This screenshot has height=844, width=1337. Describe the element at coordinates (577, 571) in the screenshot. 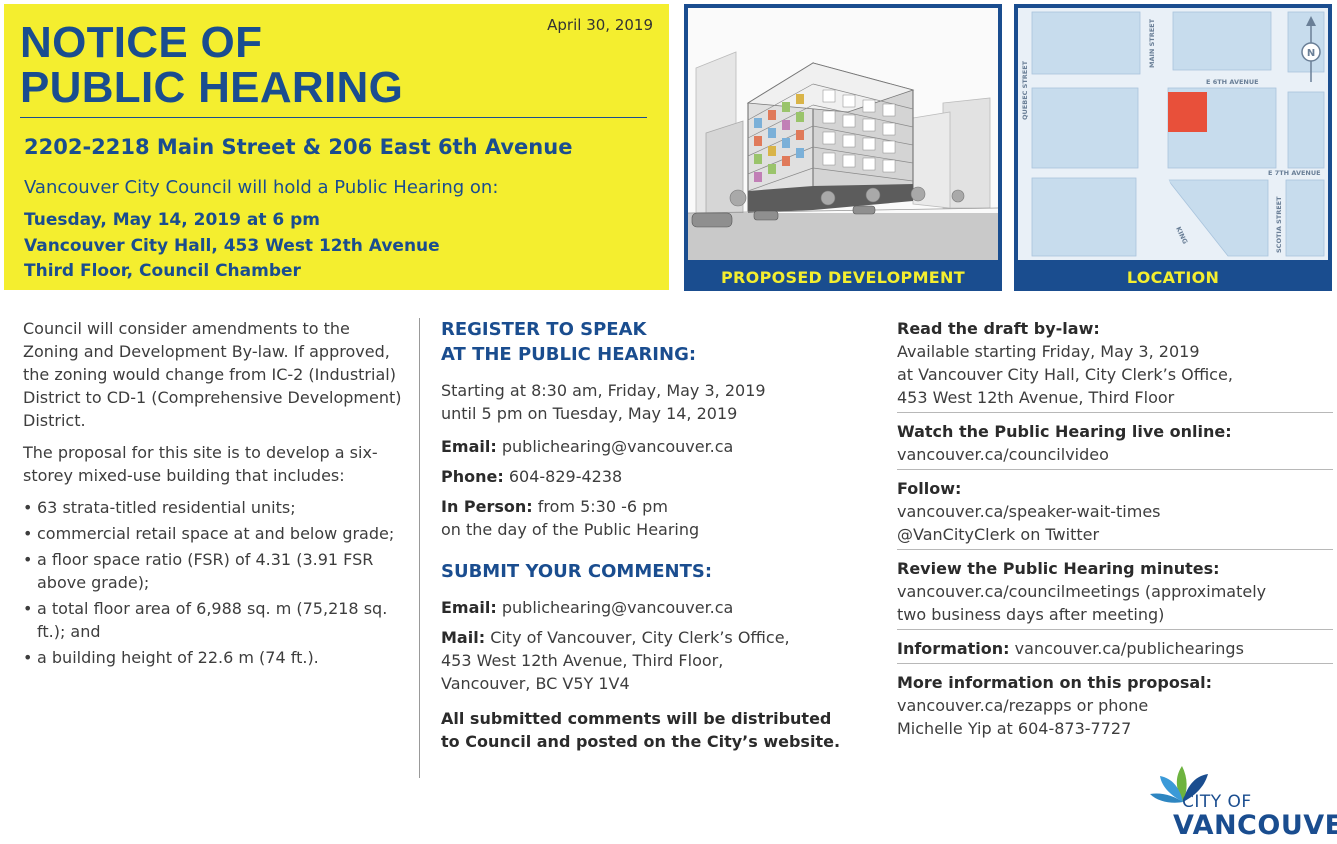

I see `submit-heading: SUBMIT YOUR COMMENTS:` at that location.